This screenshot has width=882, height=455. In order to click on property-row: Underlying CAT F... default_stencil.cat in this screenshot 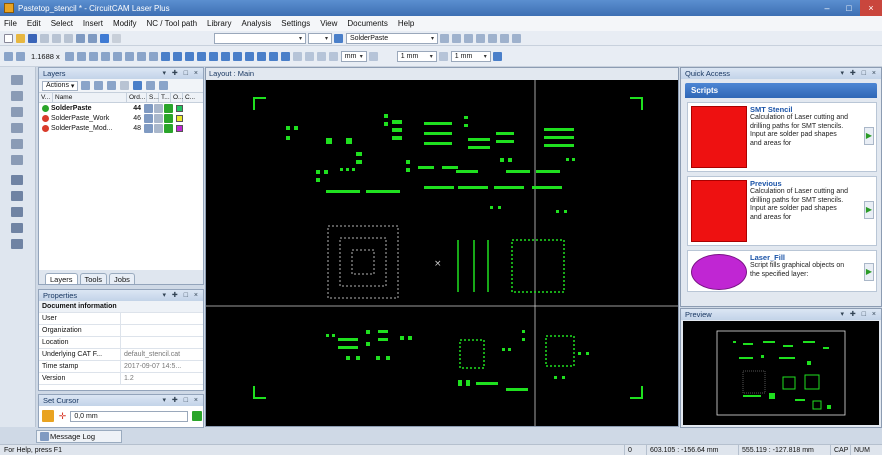, I will do `click(121, 354)`.